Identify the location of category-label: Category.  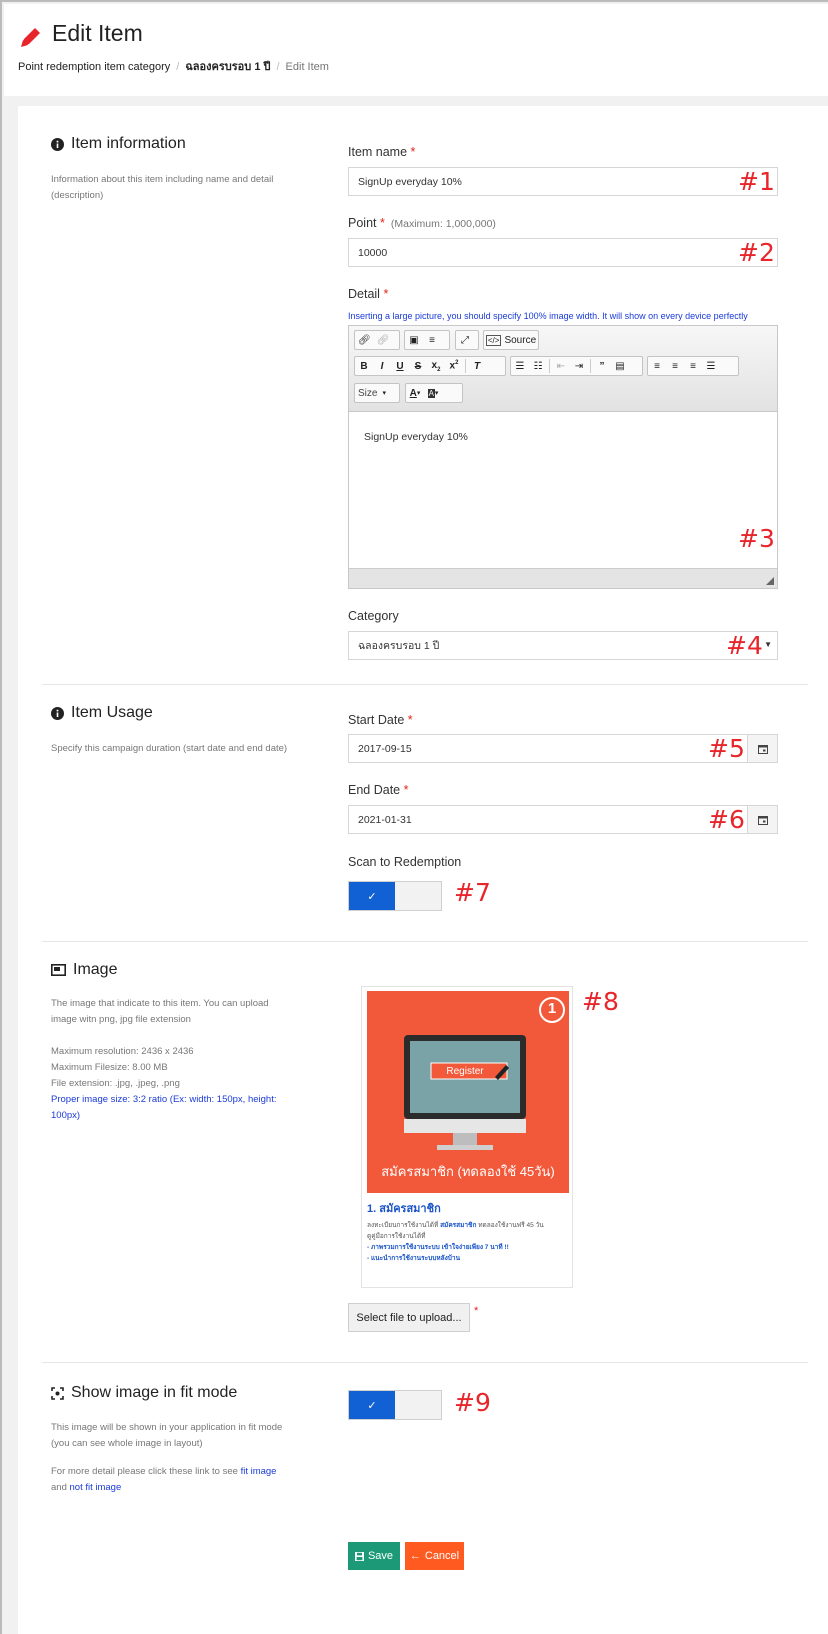
(373, 616).